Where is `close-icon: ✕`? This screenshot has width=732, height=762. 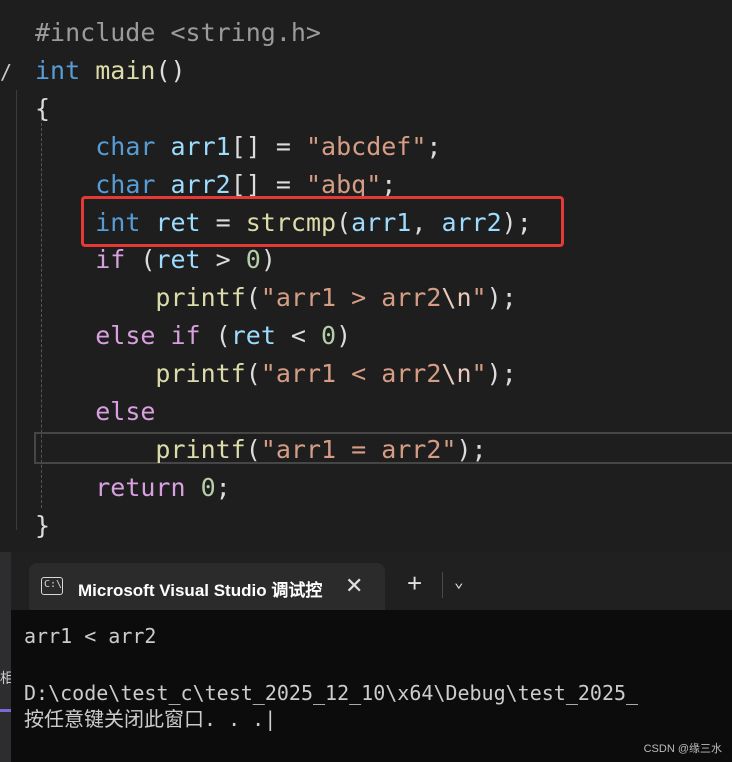 close-icon: ✕ is located at coordinates (354, 586).